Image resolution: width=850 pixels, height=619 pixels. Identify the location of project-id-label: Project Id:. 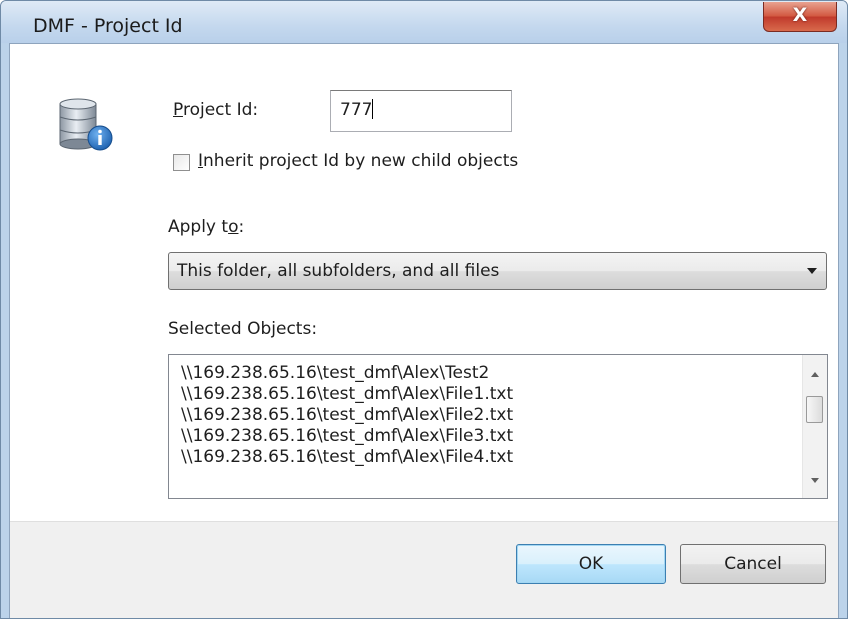
(216, 110).